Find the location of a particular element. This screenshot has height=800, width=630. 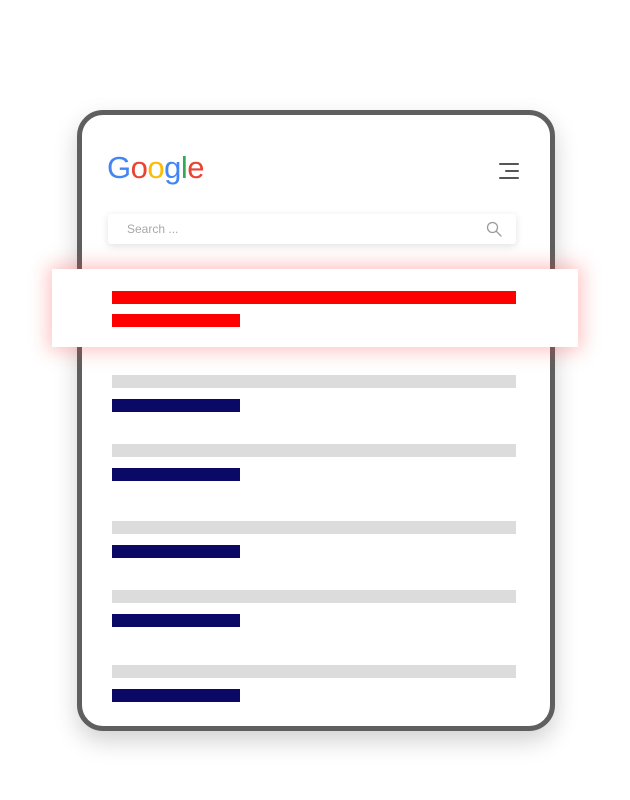

highlighted-result-link is located at coordinates (176, 320).